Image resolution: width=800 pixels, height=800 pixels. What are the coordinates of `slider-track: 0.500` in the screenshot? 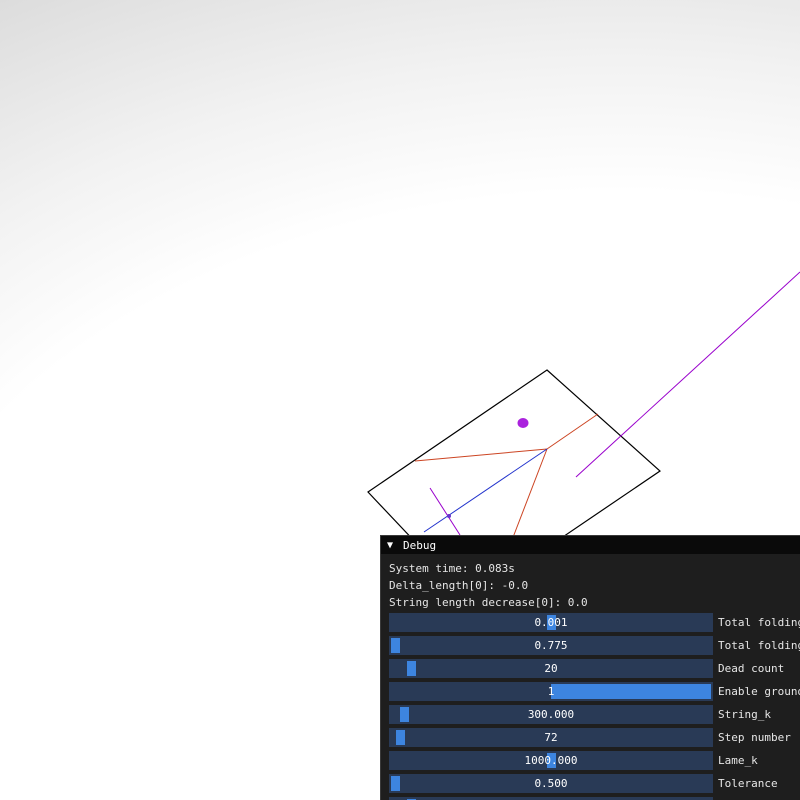 It's located at (551, 783).